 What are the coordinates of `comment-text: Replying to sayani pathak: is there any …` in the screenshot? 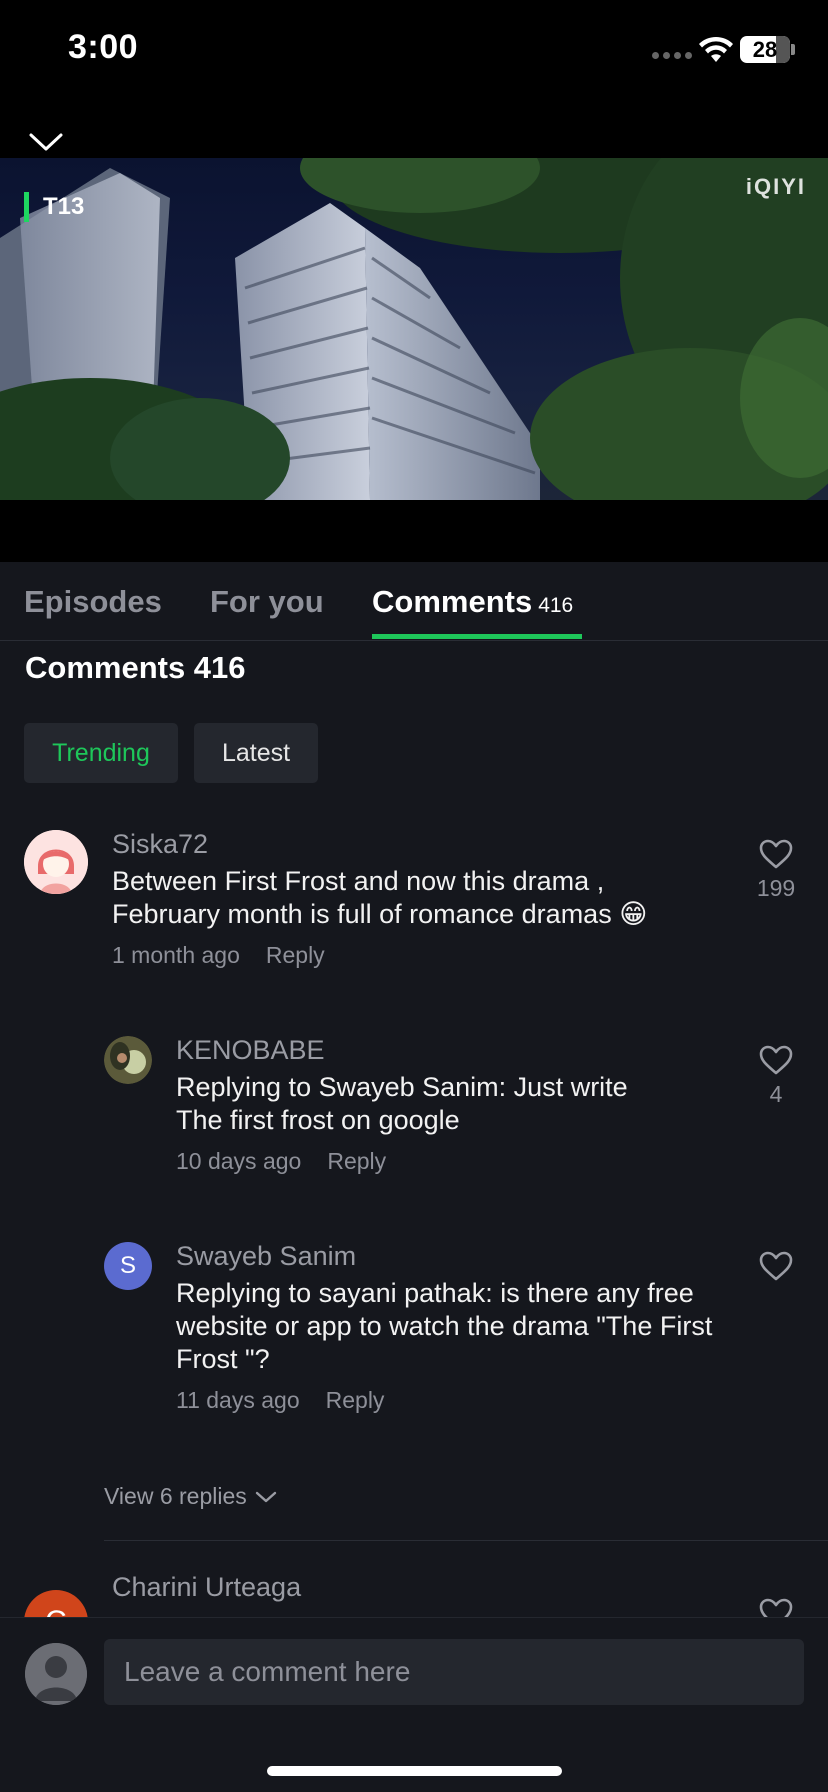 It's located at (444, 1326).